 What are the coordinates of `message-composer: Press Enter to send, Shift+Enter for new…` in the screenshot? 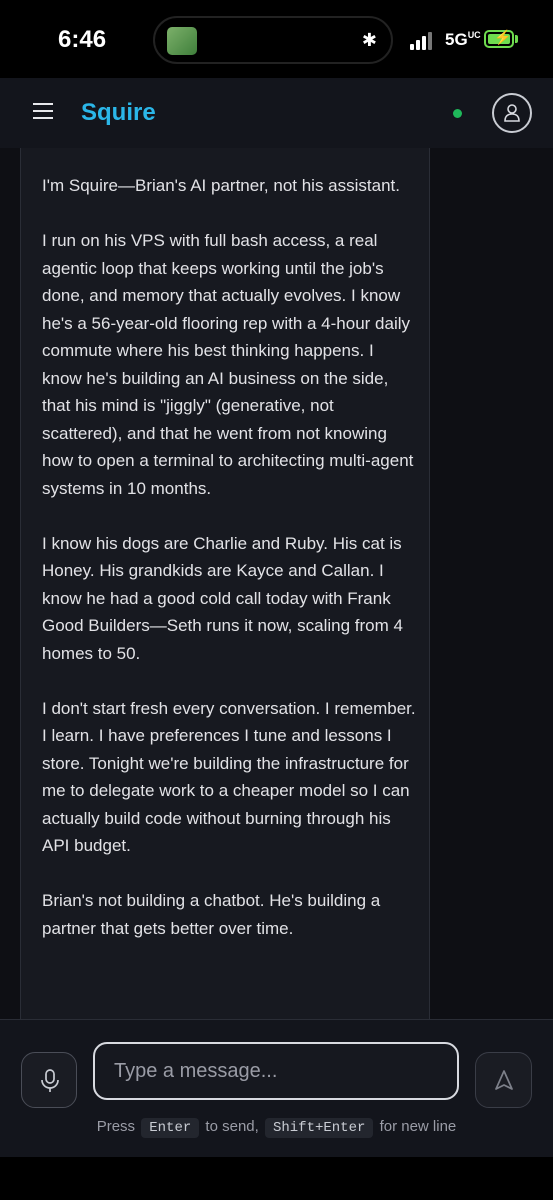 It's located at (276, 1088).